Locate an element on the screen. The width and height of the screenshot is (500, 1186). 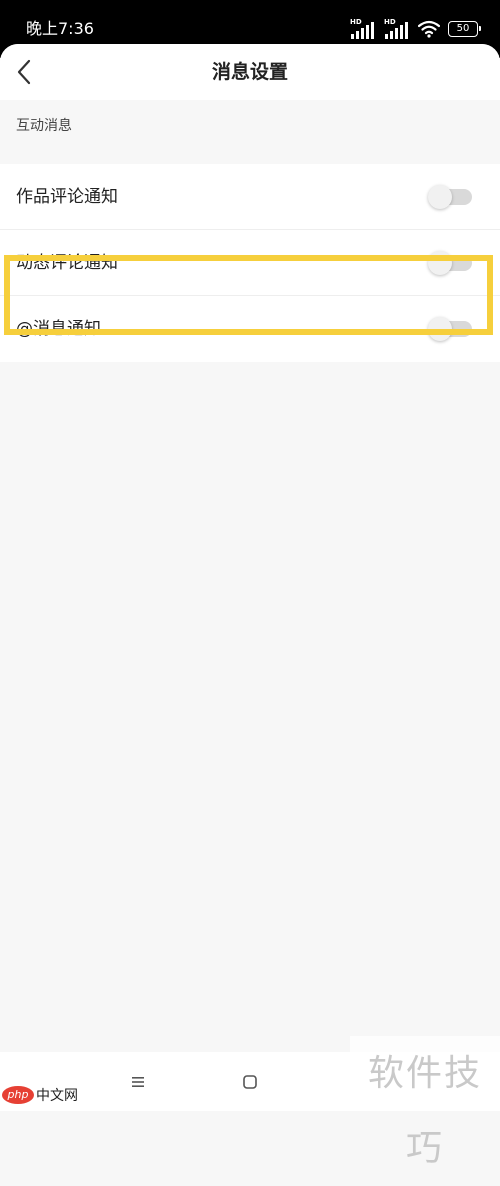
status-icons: HD HD 50 is located at coordinates (415, 29).